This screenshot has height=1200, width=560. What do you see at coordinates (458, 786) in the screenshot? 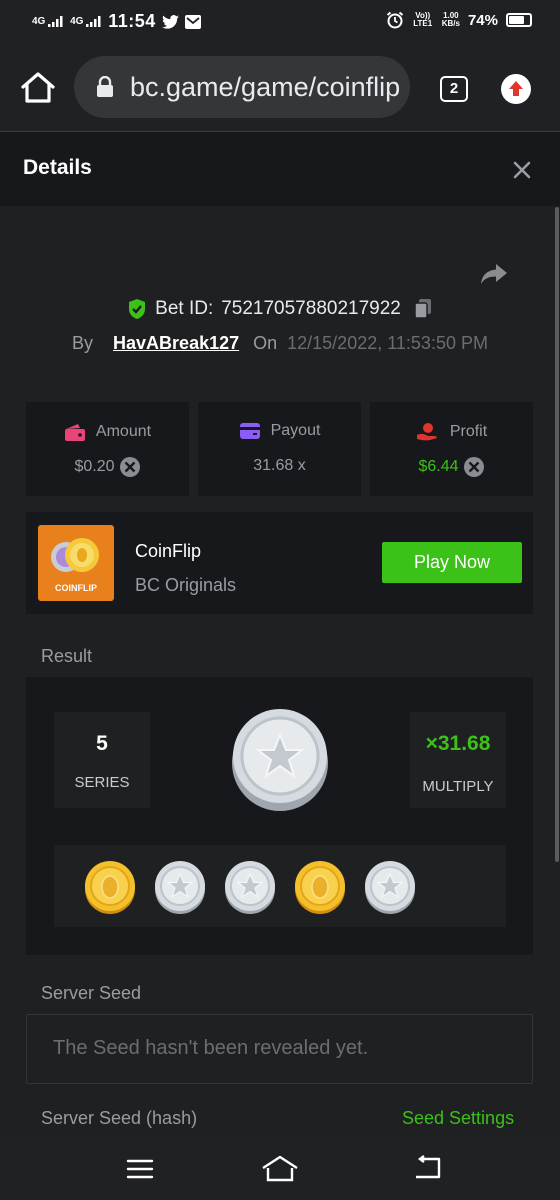
I see `multiply-label: MULTIPLY` at bounding box center [458, 786].